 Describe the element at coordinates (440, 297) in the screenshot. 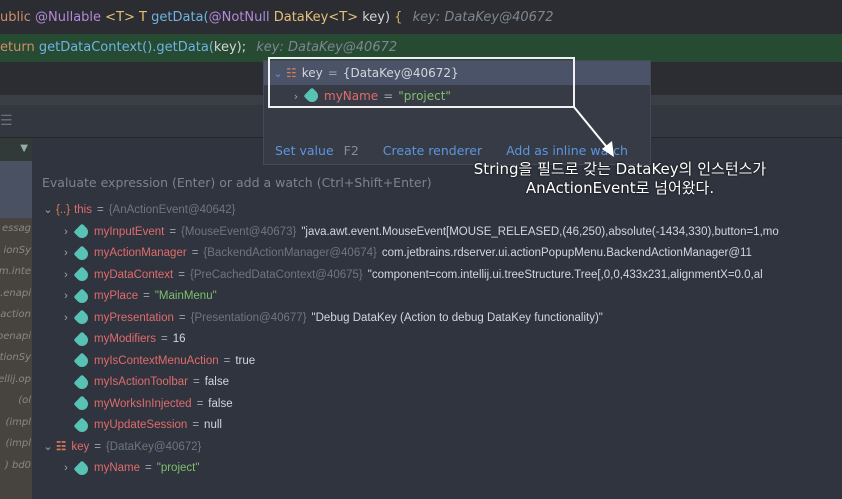

I see `variable-field: › myPlace = "MainMenu"` at that location.